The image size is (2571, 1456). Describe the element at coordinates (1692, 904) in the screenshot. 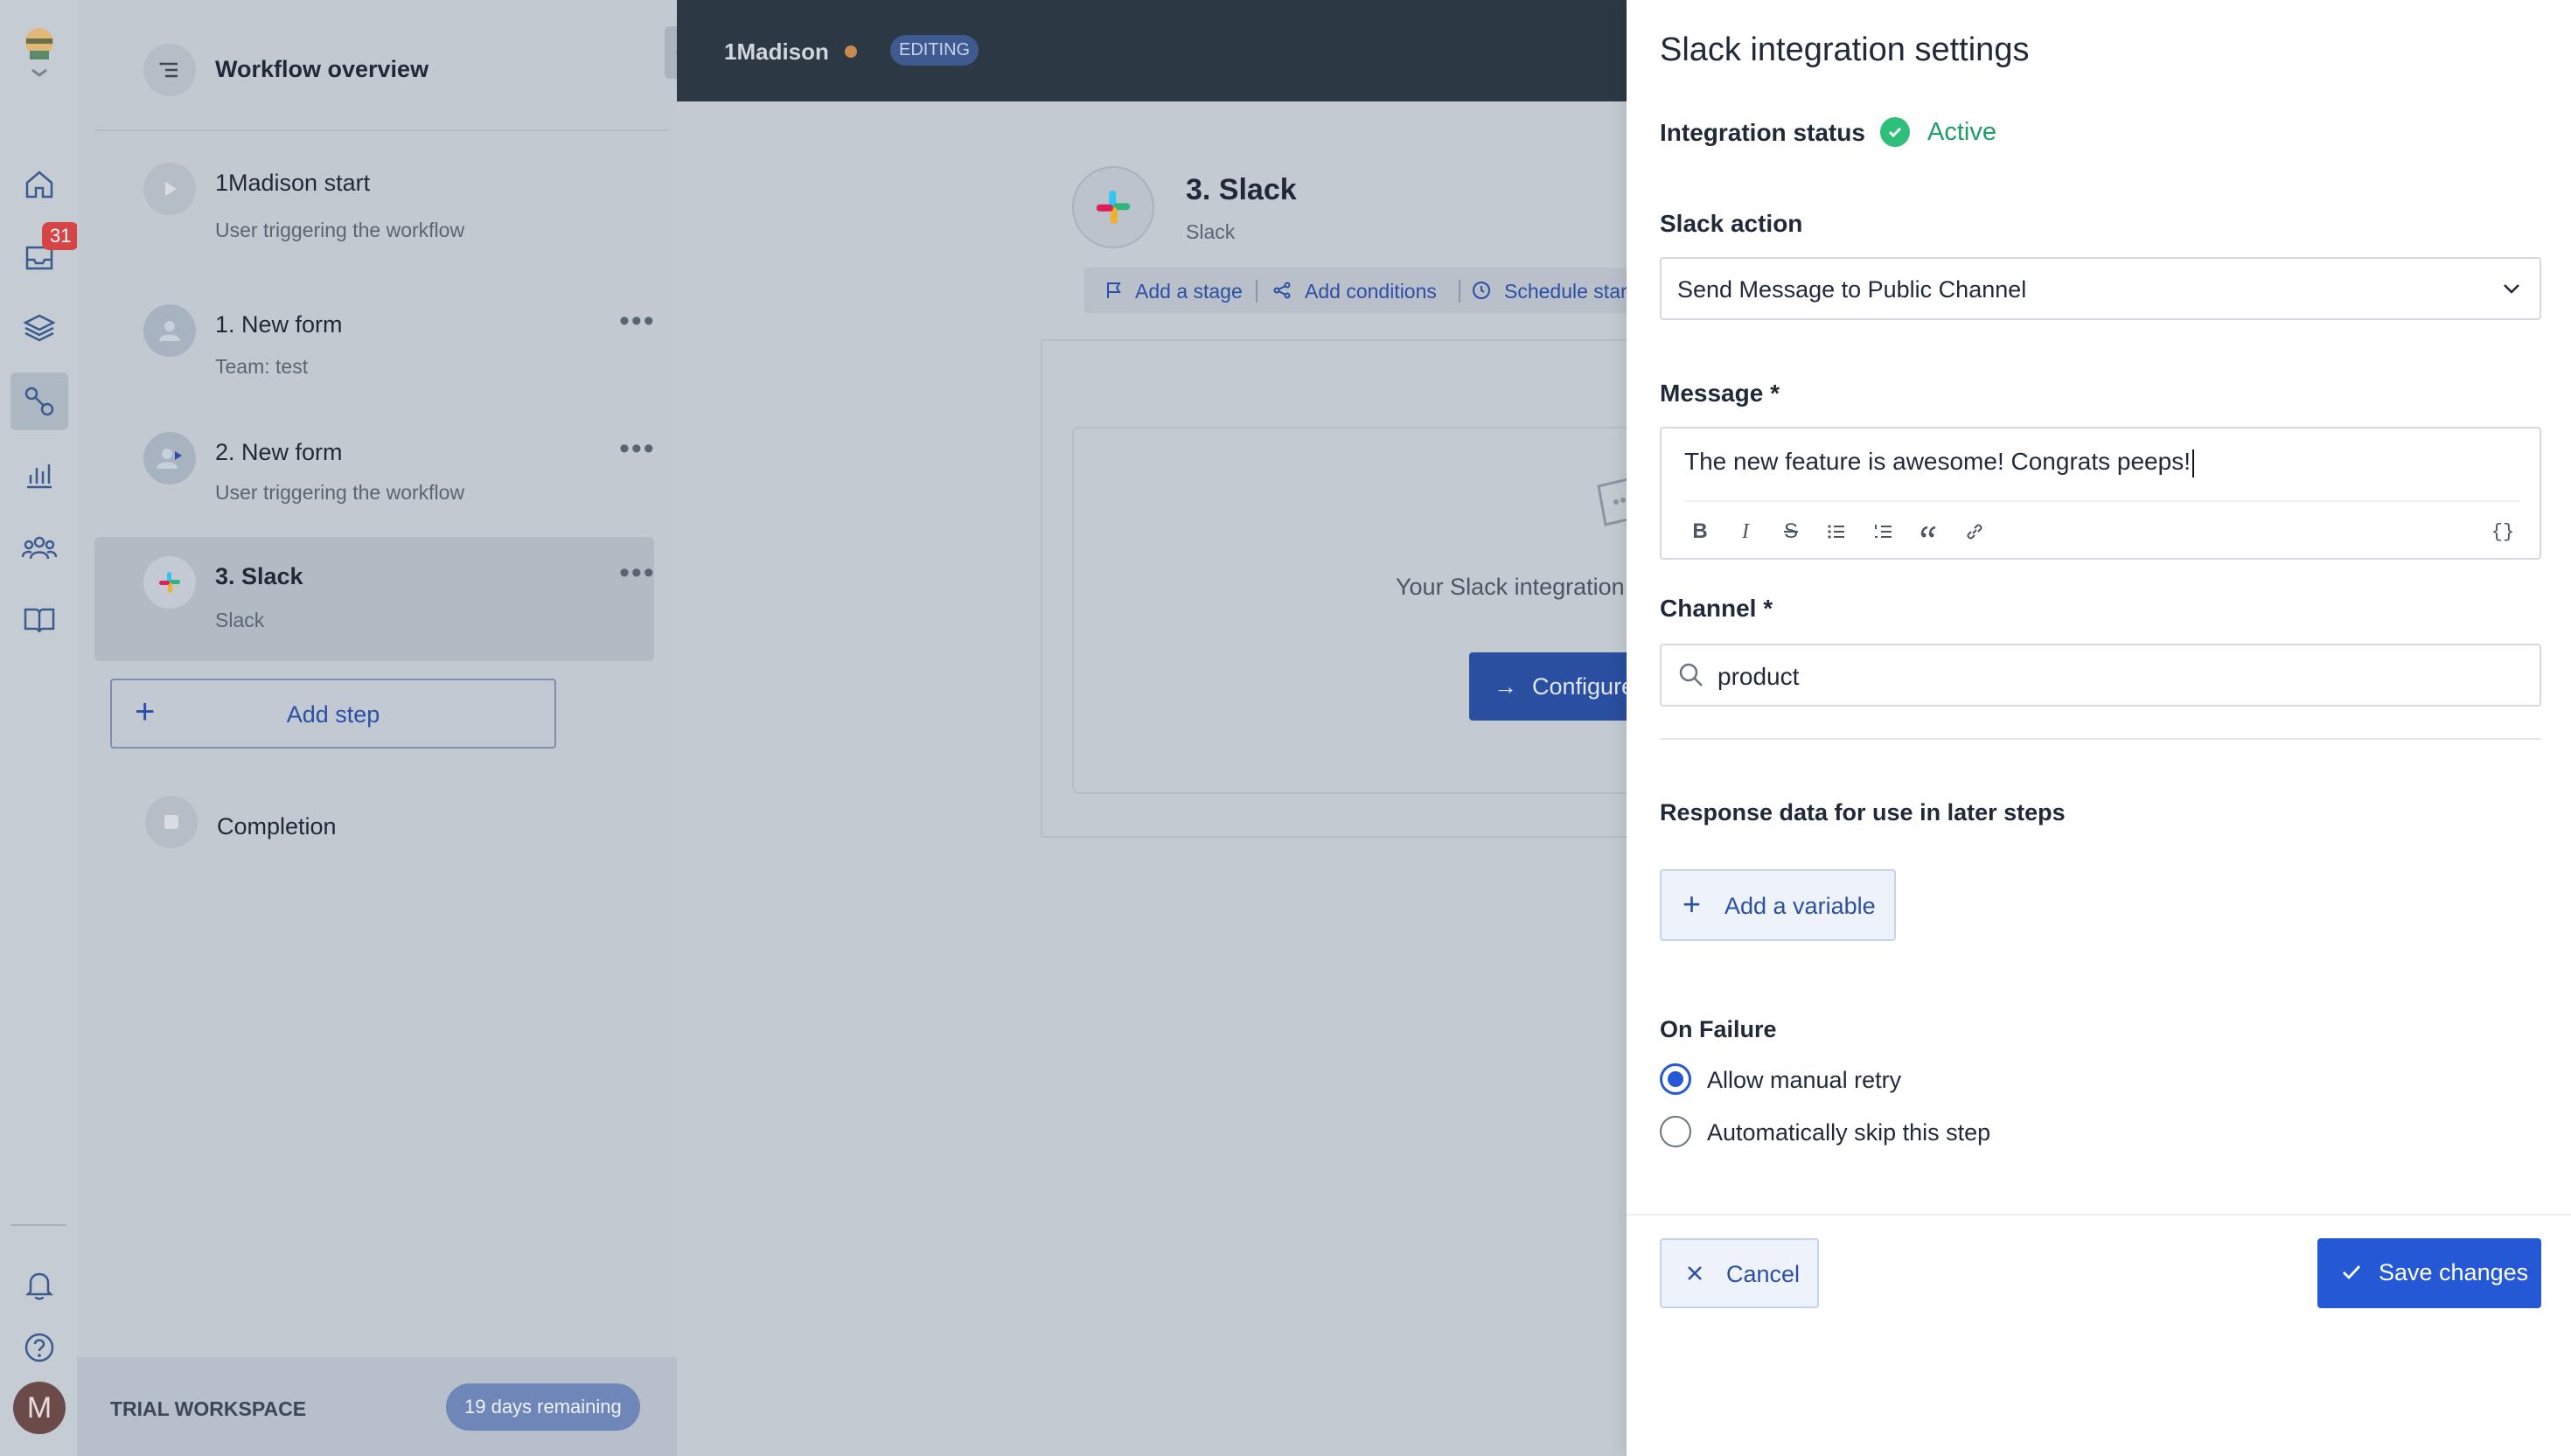

I see `plus-icon: +` at that location.